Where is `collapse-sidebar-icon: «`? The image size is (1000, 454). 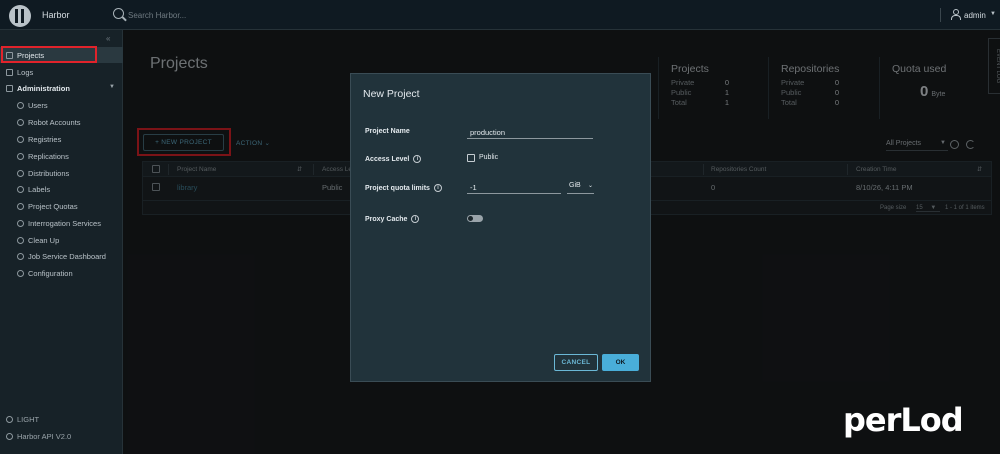
collapse-sidebar-icon: « is located at coordinates (108, 38).